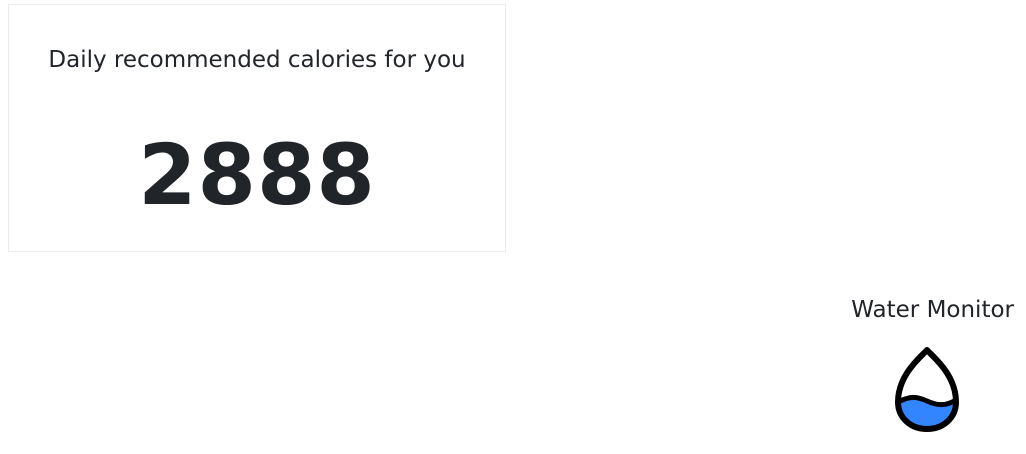  I want to click on calorie-value: 2888, so click(257, 175).